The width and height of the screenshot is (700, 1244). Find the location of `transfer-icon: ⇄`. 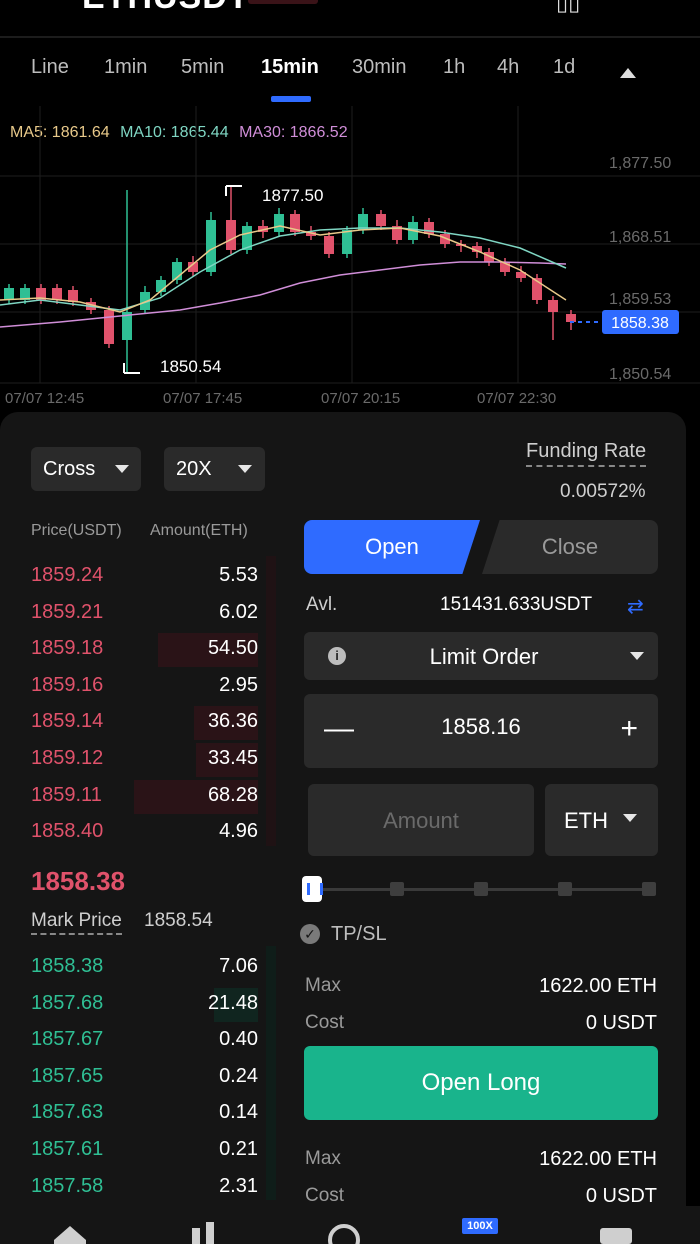

transfer-icon: ⇄ is located at coordinates (635, 606).